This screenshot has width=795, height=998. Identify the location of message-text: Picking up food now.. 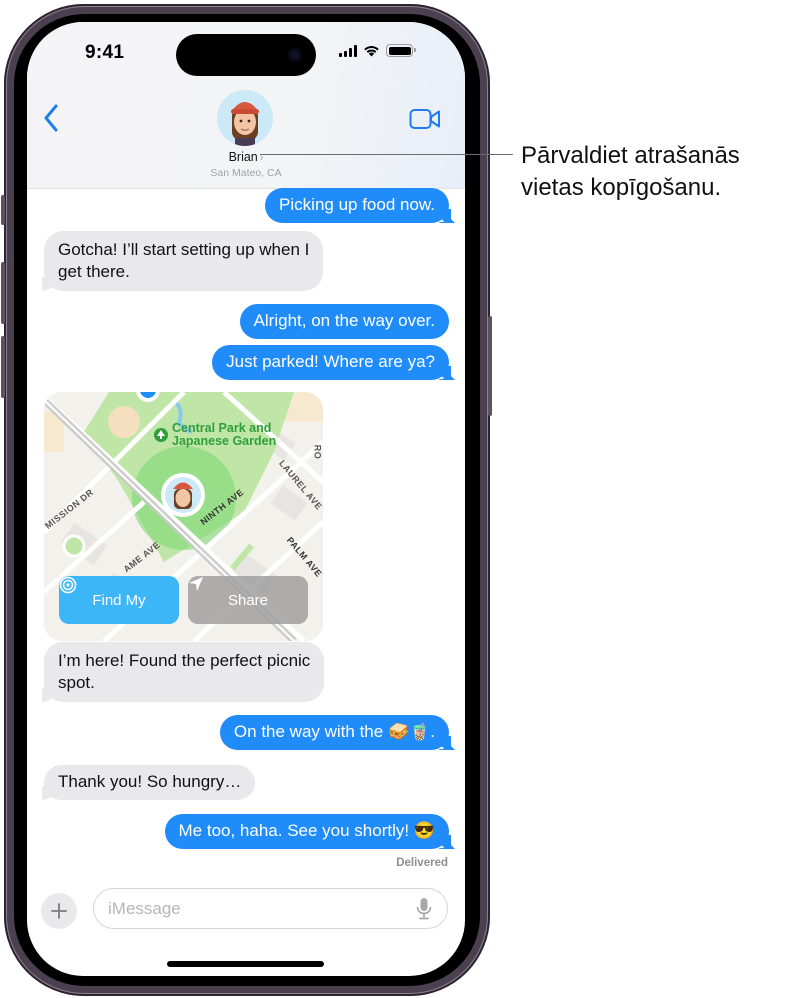
(357, 204).